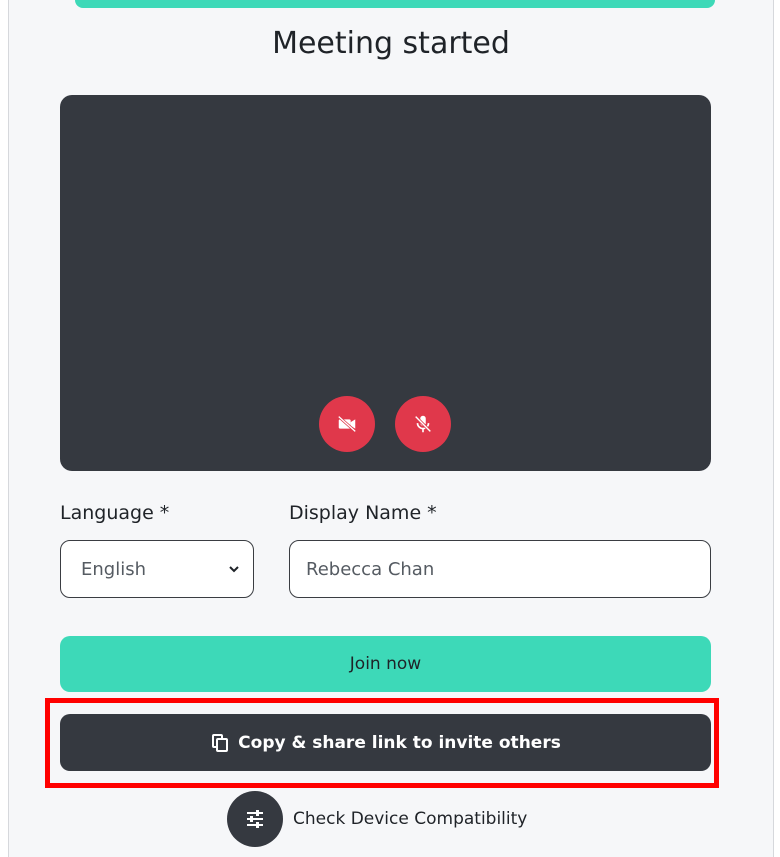  I want to click on join-now-button: Join now, so click(385, 664).